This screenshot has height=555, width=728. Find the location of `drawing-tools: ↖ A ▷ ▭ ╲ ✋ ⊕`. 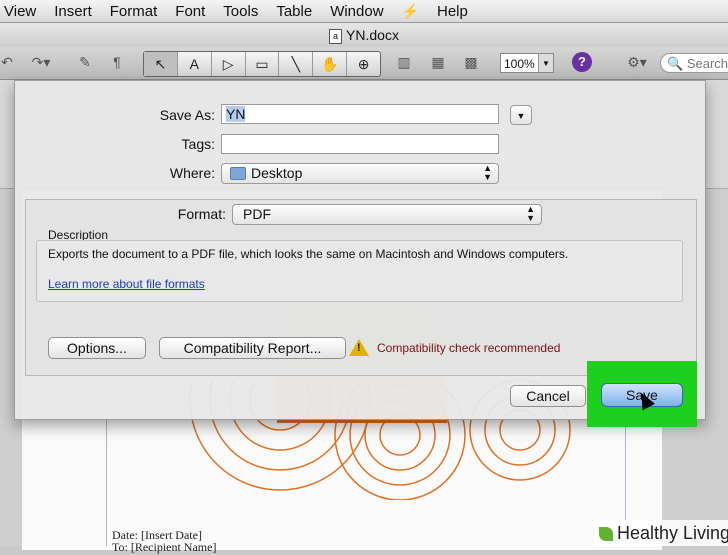

drawing-tools: ↖ A ▷ ▭ ╲ ✋ ⊕ is located at coordinates (262, 64).